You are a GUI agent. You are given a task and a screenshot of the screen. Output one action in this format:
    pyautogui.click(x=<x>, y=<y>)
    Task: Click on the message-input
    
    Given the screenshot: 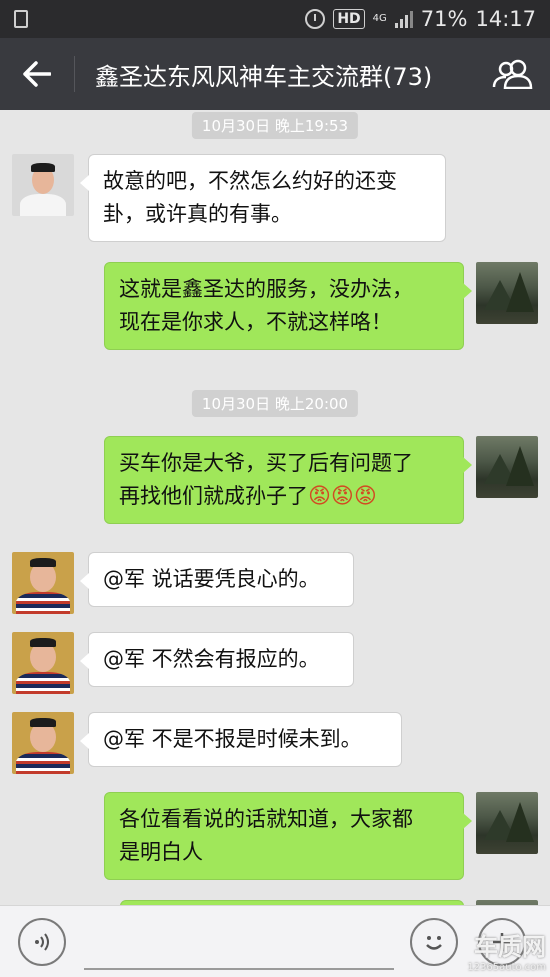 What is the action you would take?
    pyautogui.click(x=239, y=969)
    